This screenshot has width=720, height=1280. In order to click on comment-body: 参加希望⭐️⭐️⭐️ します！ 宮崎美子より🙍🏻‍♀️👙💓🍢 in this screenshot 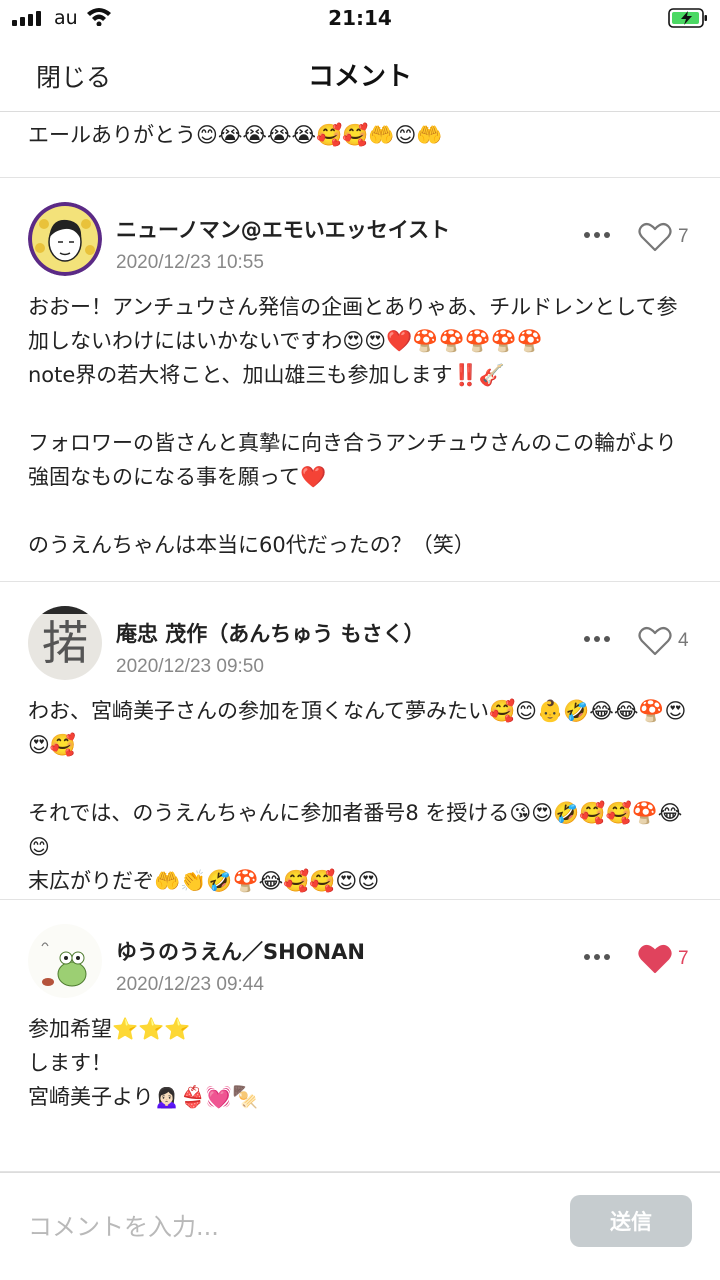, I will do `click(143, 1063)`.